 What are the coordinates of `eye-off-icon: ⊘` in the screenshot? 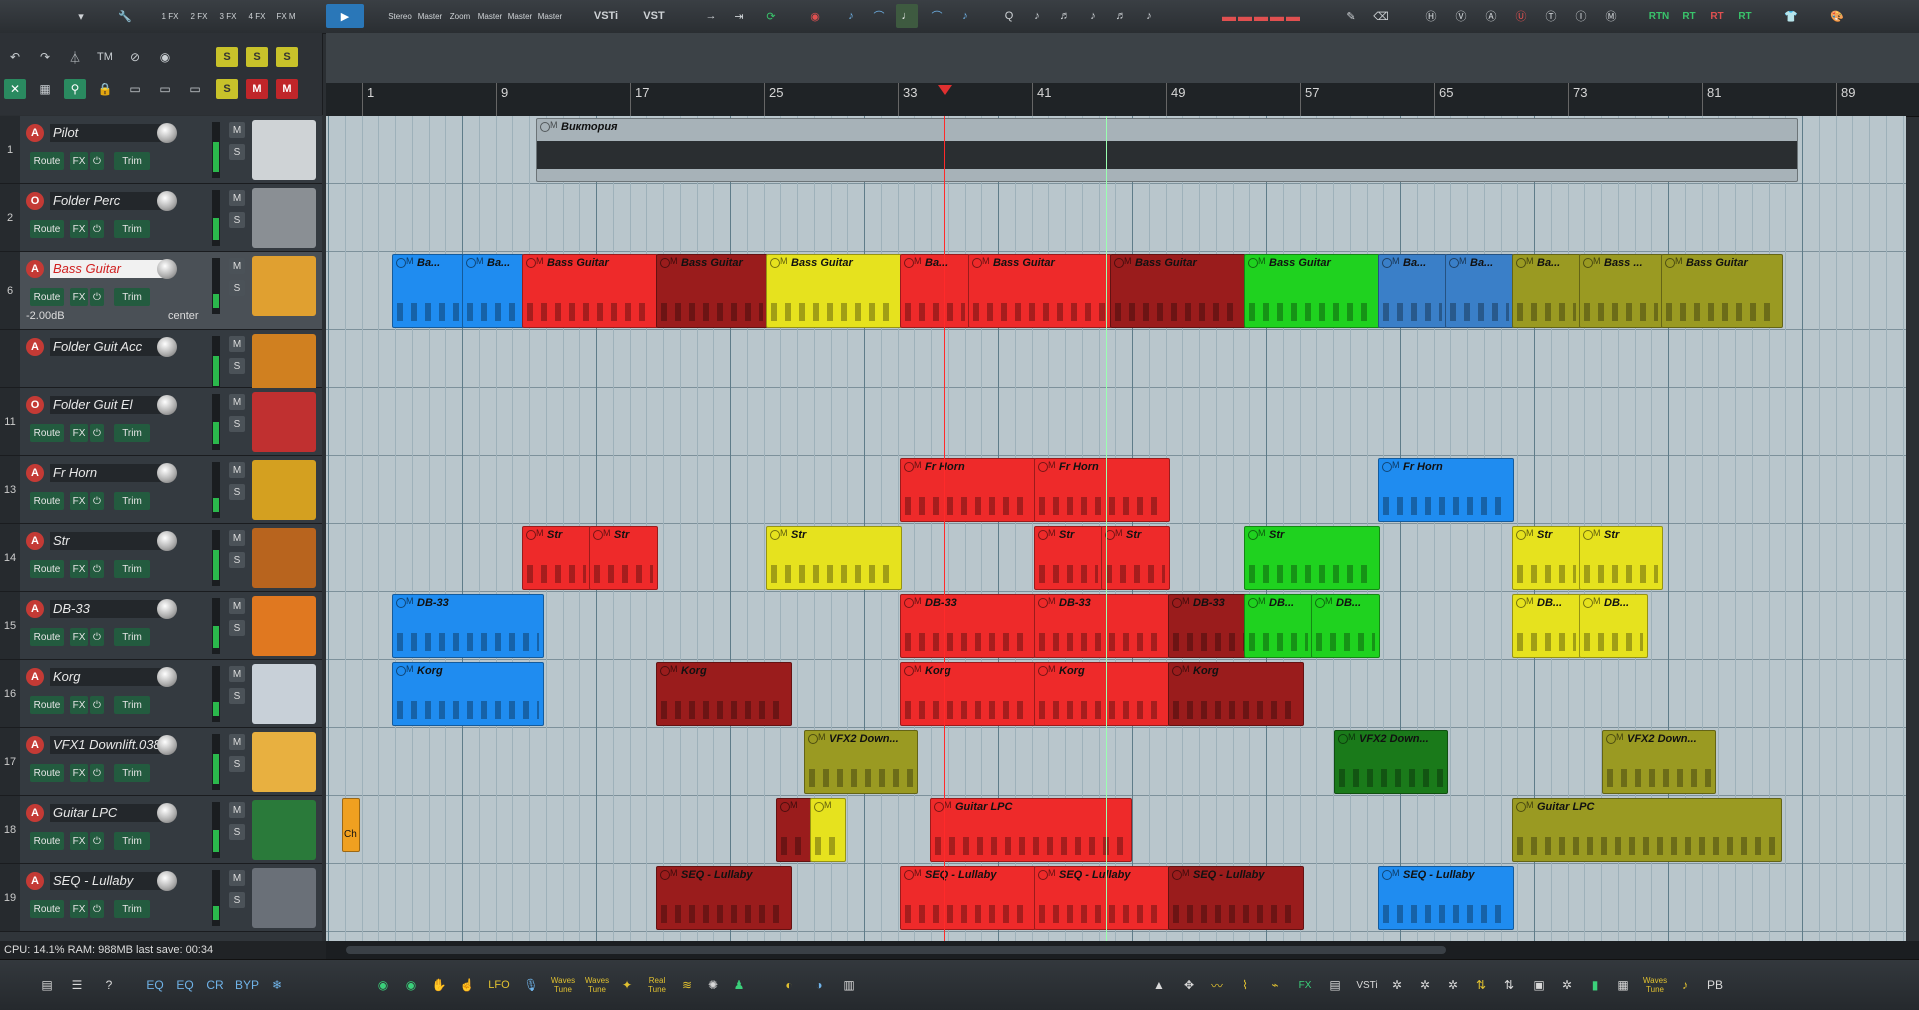 It's located at (135, 57).